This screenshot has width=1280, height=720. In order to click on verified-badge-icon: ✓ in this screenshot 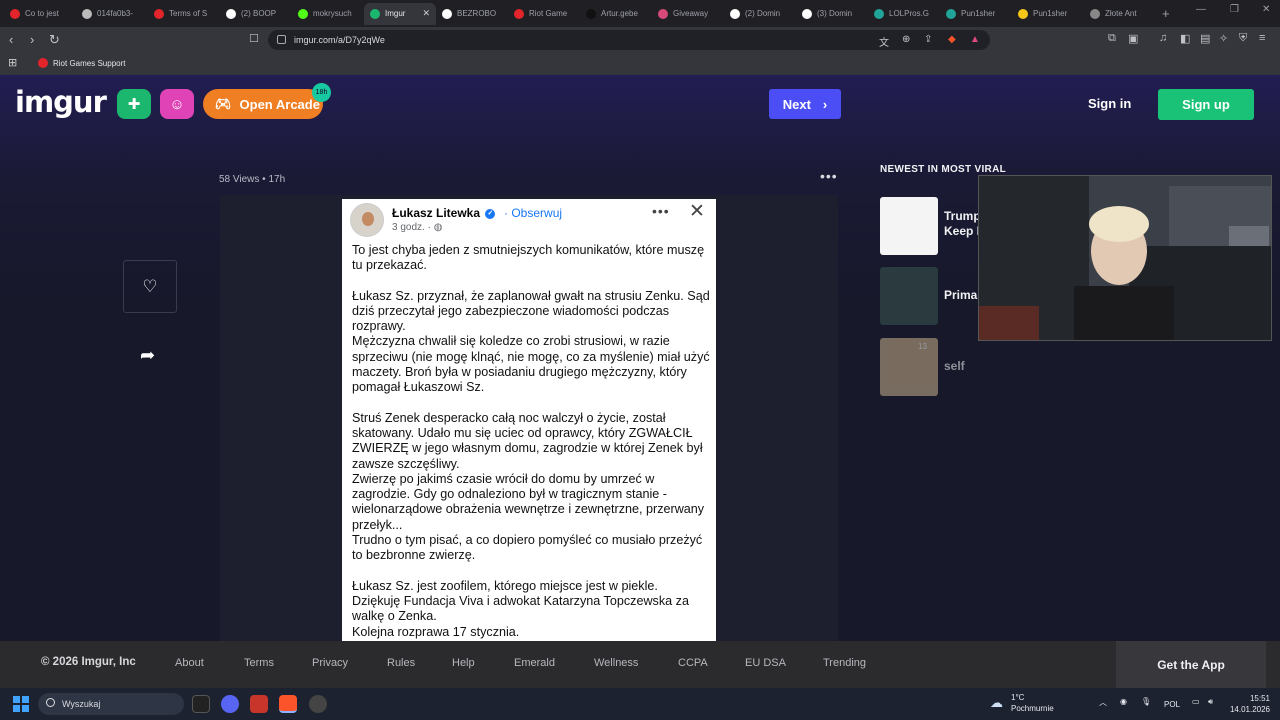, I will do `click(490, 213)`.